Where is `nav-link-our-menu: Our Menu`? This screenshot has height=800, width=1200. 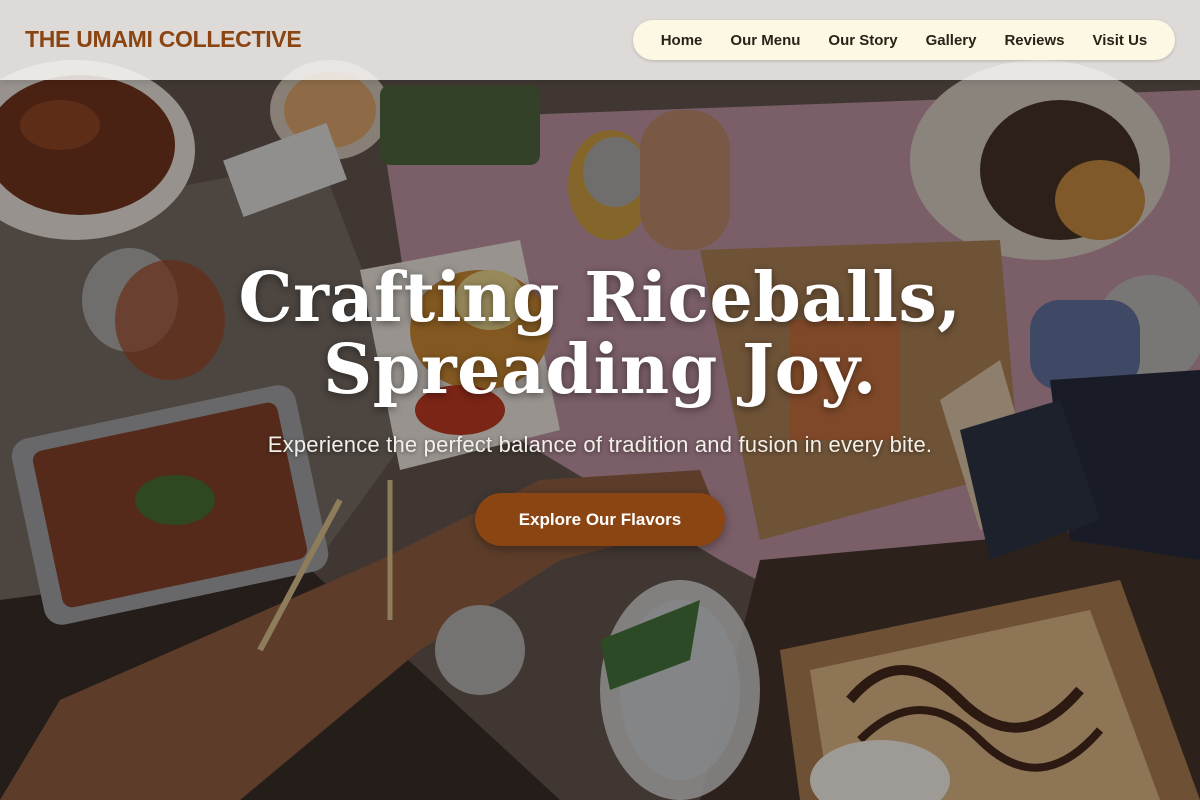
nav-link-our-menu: Our Menu is located at coordinates (765, 40).